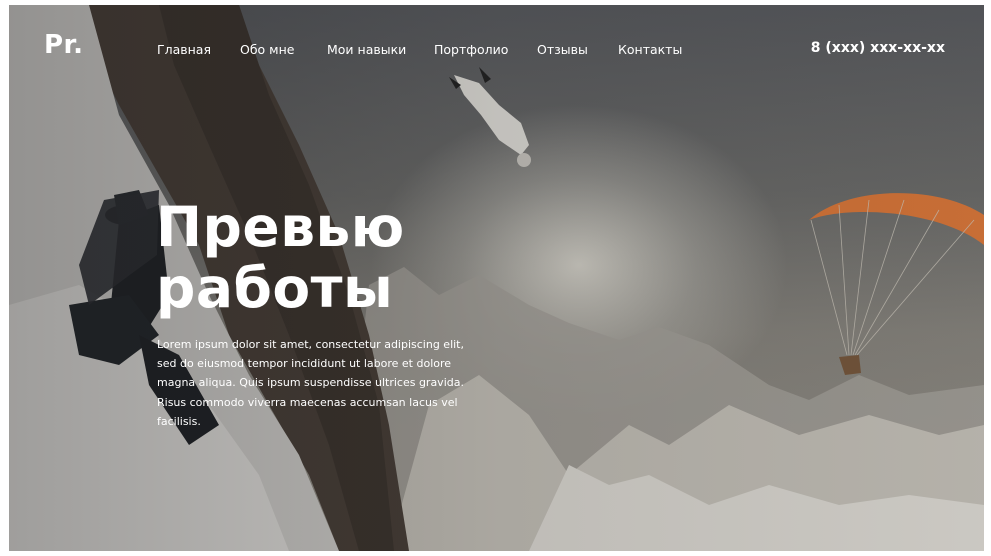 This screenshot has height=556, width=991. What do you see at coordinates (471, 49) in the screenshot?
I see `nav-link-portfolio: Портфолио` at bounding box center [471, 49].